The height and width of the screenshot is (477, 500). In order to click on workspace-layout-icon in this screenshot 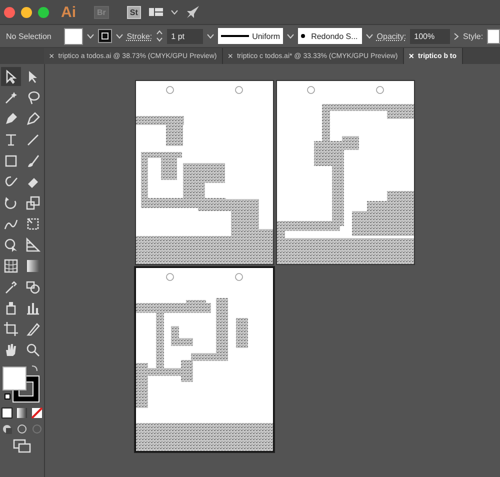, I will do `click(155, 12)`.